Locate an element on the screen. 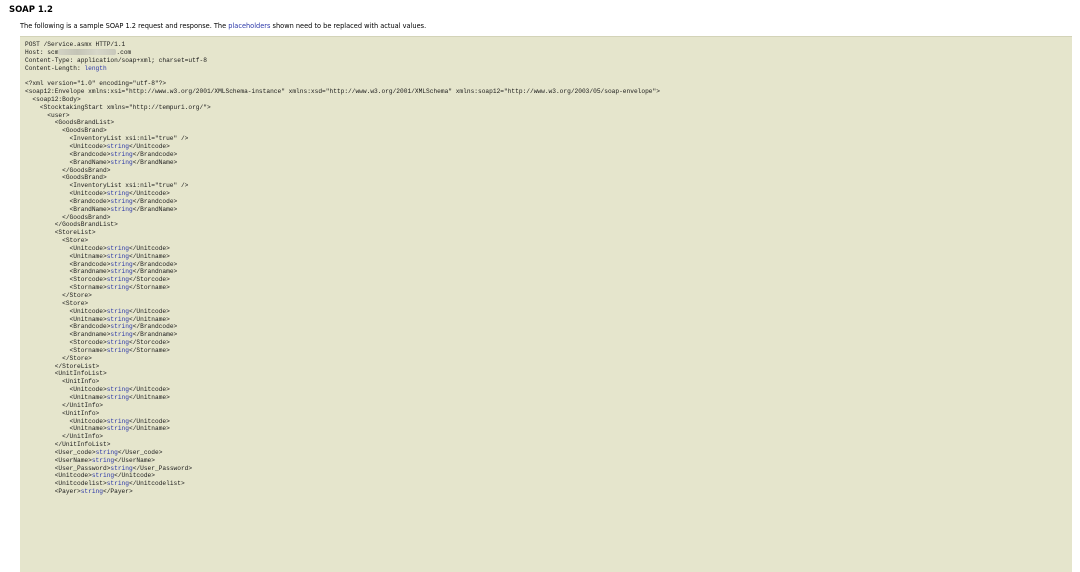  code-text: <GoodsBrandList> is located at coordinates (70, 123).